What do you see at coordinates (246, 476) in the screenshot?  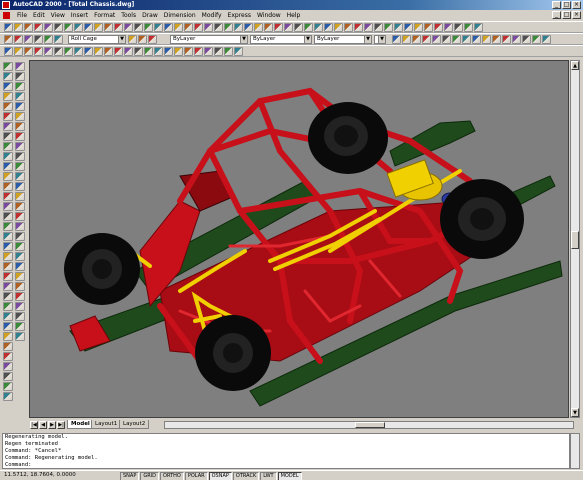 I see `otrack-toggle: OTRACK` at bounding box center [246, 476].